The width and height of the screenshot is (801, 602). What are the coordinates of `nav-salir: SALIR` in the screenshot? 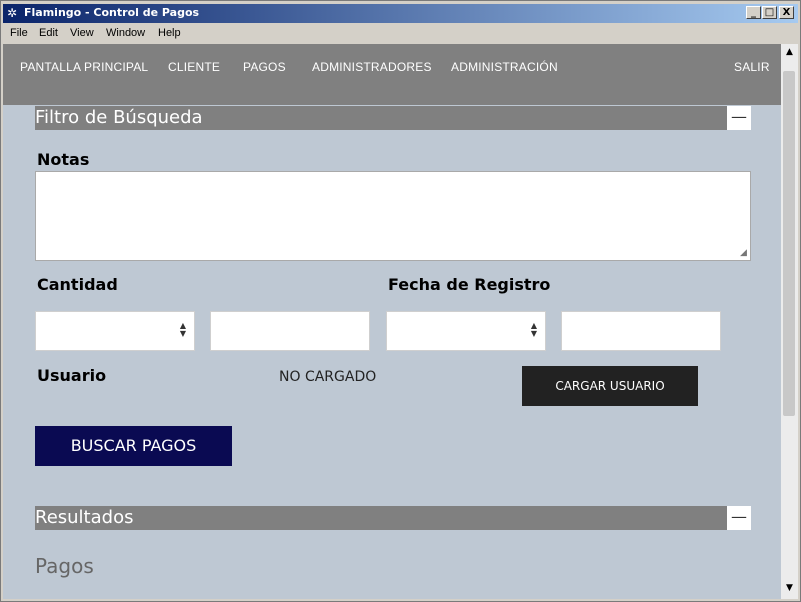 It's located at (752, 67).